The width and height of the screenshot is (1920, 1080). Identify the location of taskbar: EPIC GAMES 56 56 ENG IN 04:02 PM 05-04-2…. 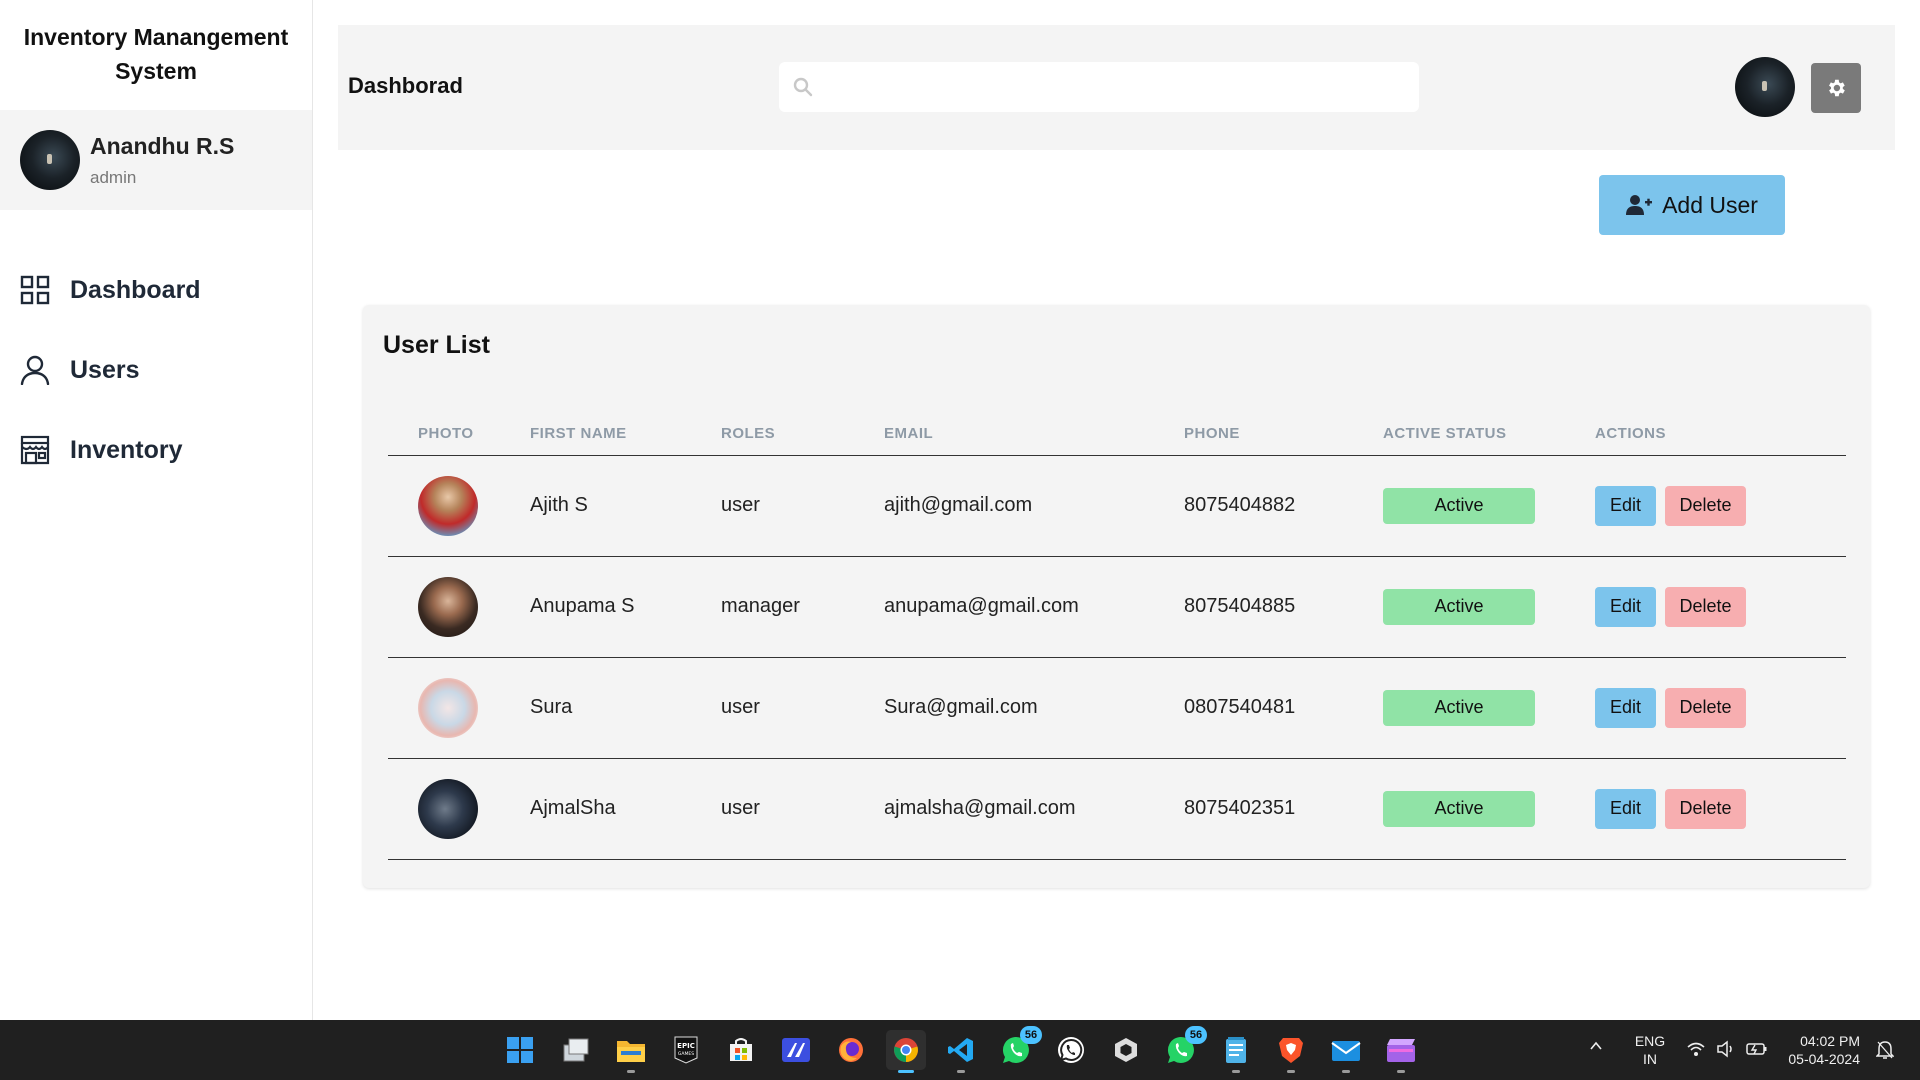
(960, 1050).